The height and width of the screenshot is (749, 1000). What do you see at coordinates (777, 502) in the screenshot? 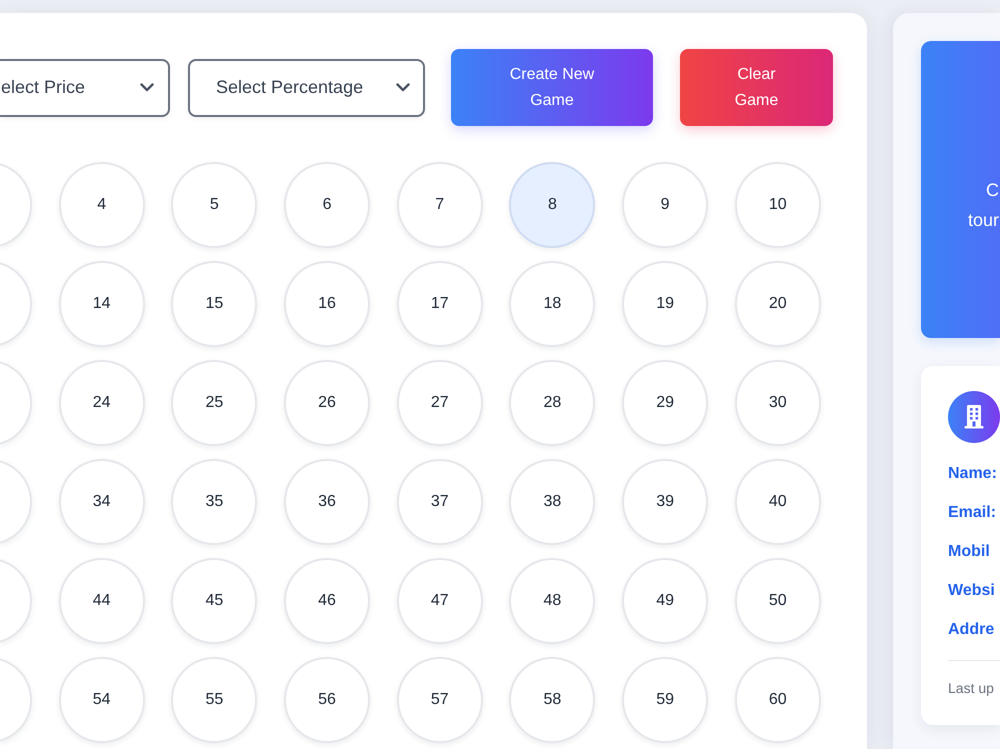
I see `number-button: 40` at bounding box center [777, 502].